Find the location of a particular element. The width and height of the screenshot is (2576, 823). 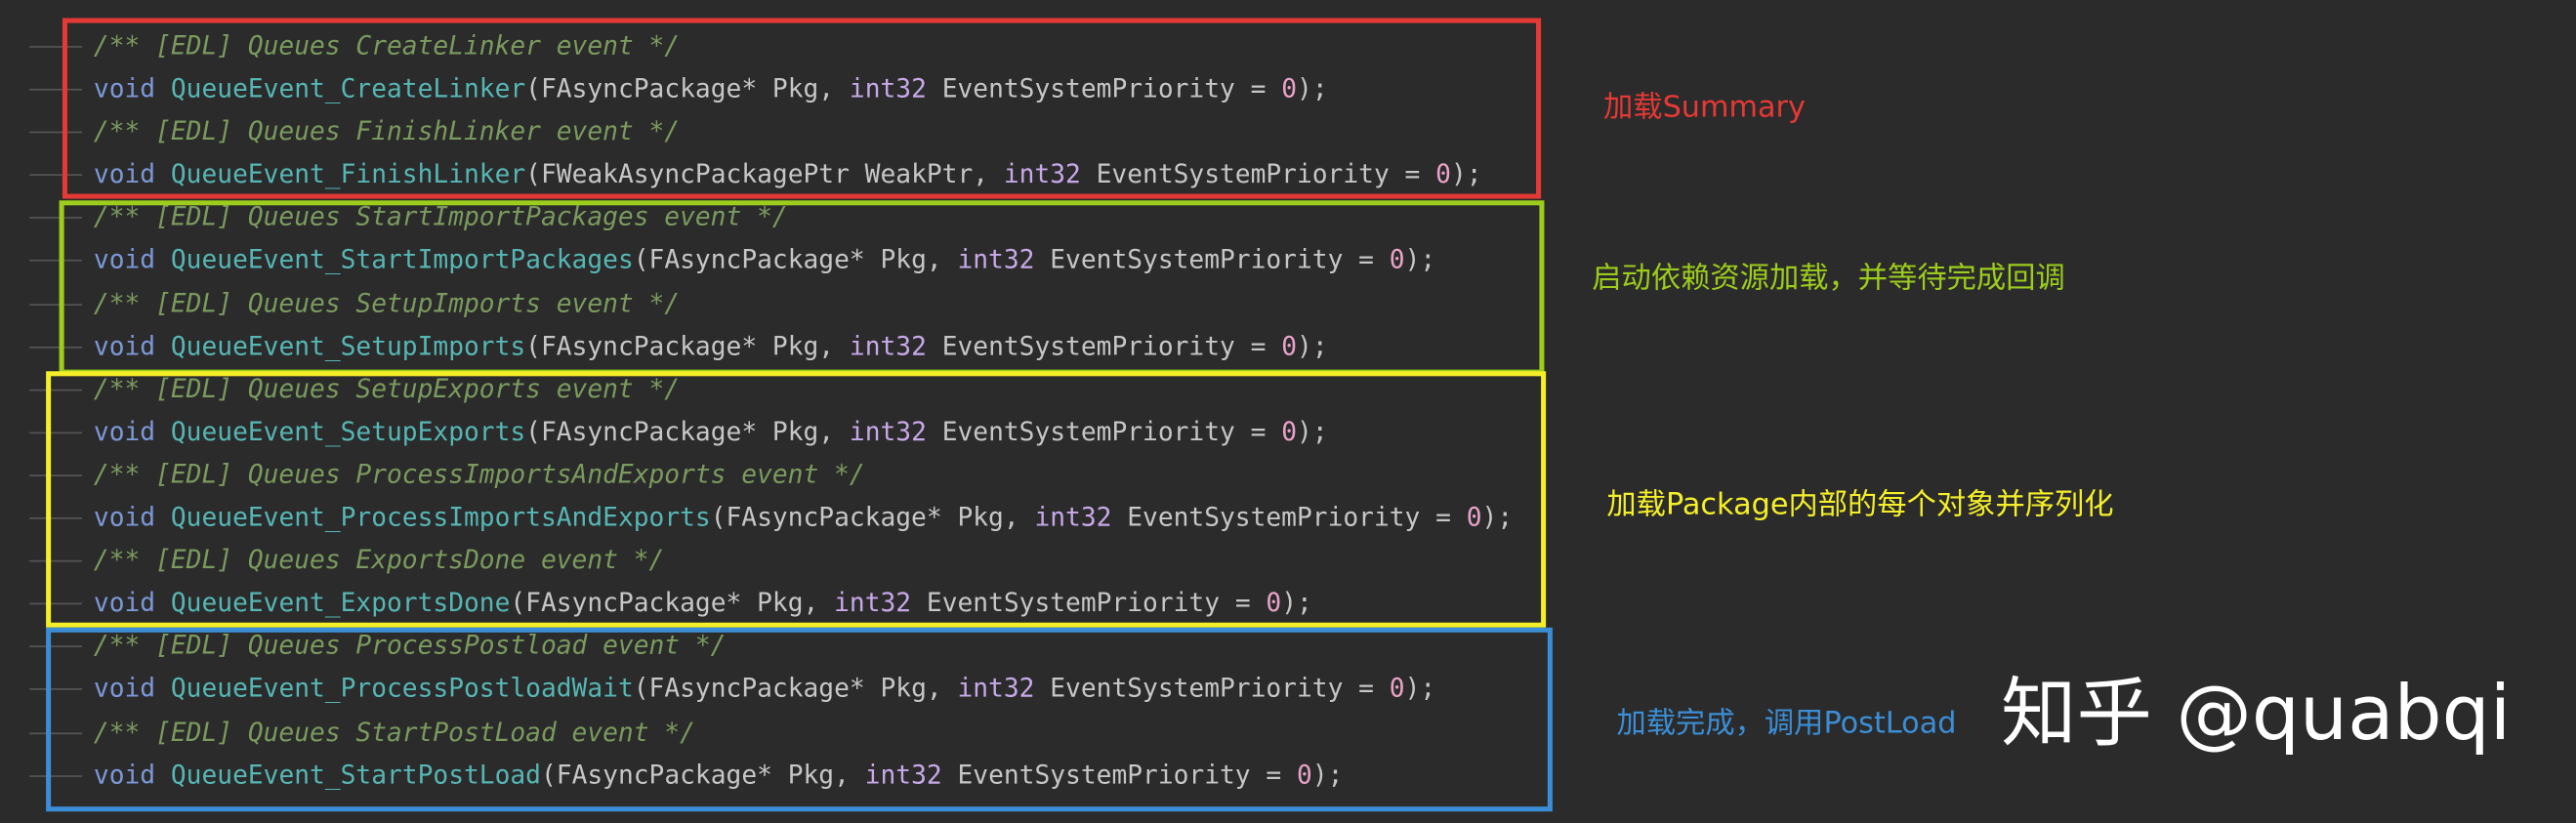

annotation-green: 启动依赖资源加载，并等待完成回调 is located at coordinates (1828, 279).